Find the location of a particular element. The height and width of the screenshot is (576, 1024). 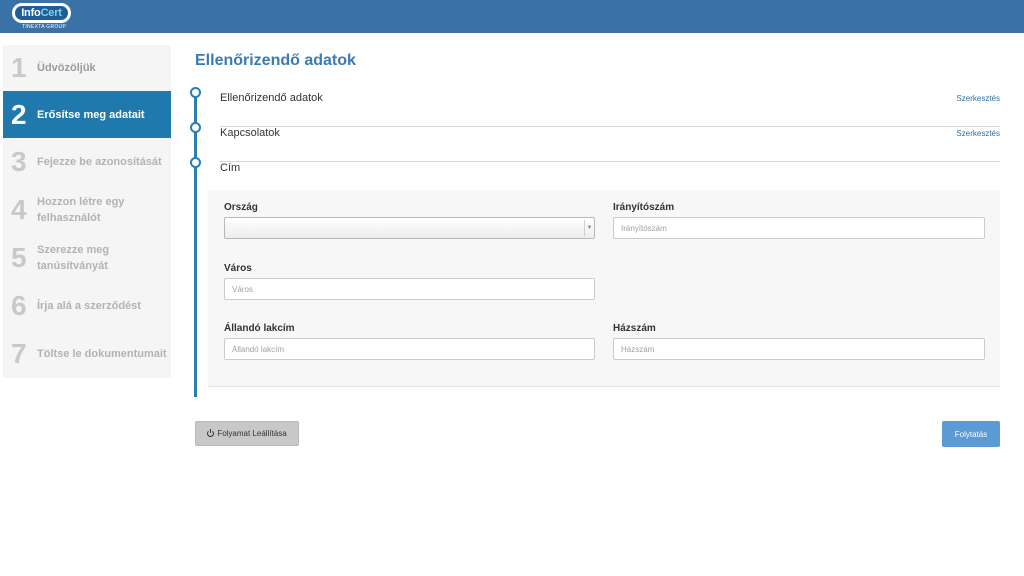

step-number: 3 is located at coordinates (19, 161).